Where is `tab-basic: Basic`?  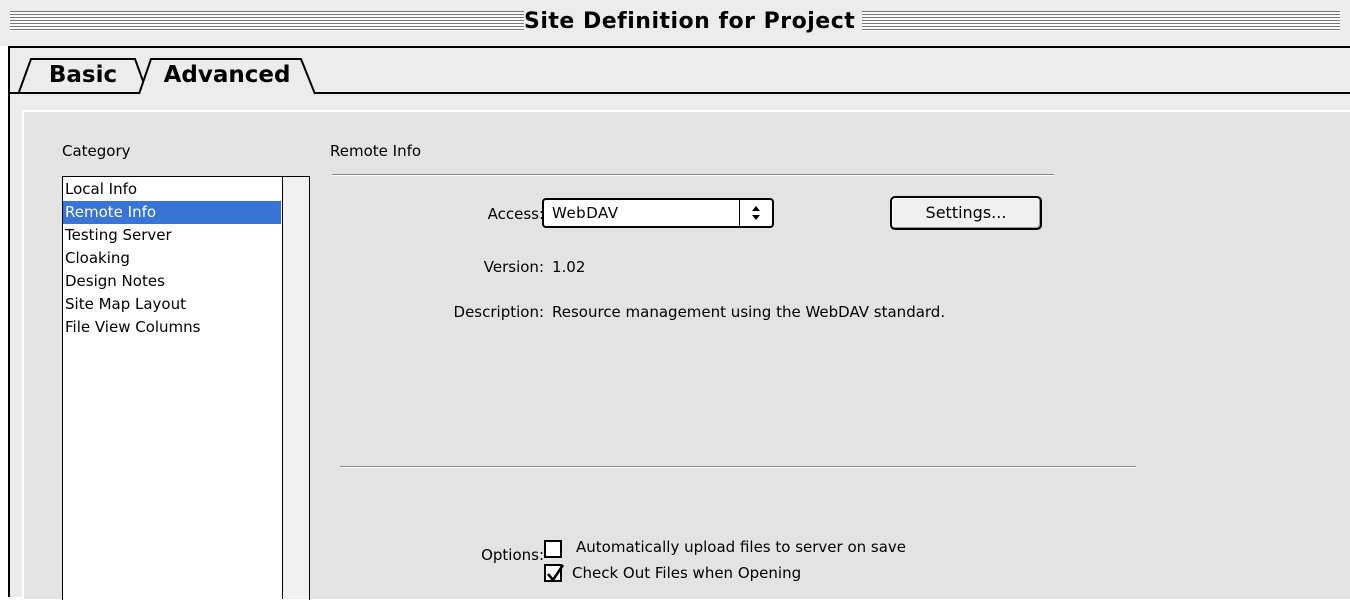 tab-basic: Basic is located at coordinates (83, 75).